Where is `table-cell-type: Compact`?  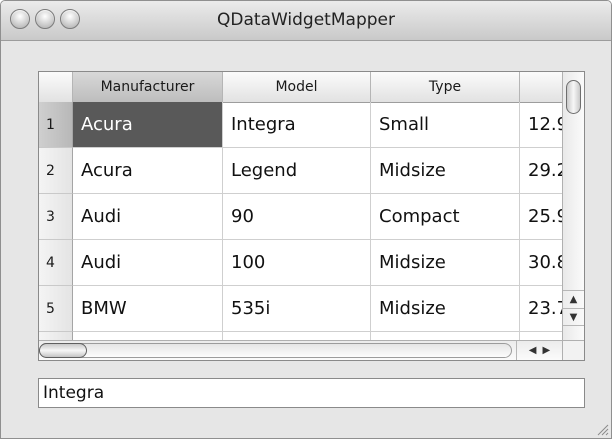
table-cell-type: Compact is located at coordinates (445, 217).